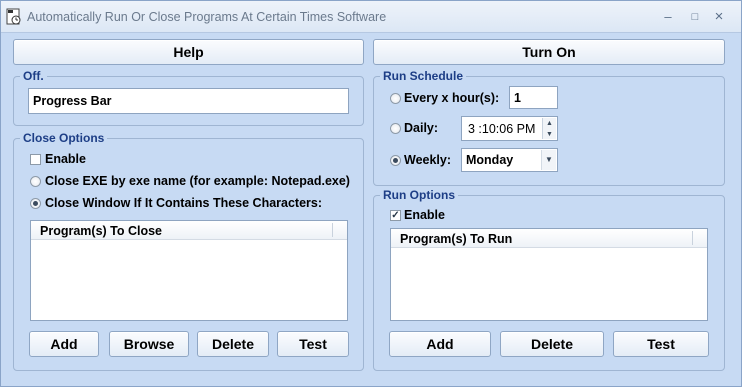 Image resolution: width=742 pixels, height=387 pixels. I want to click on close-enable-checkbox, so click(35, 159).